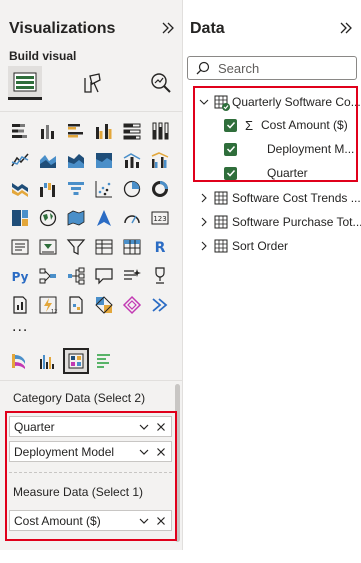 The height and width of the screenshot is (563, 361). I want to click on table-check-icon, so click(222, 103).